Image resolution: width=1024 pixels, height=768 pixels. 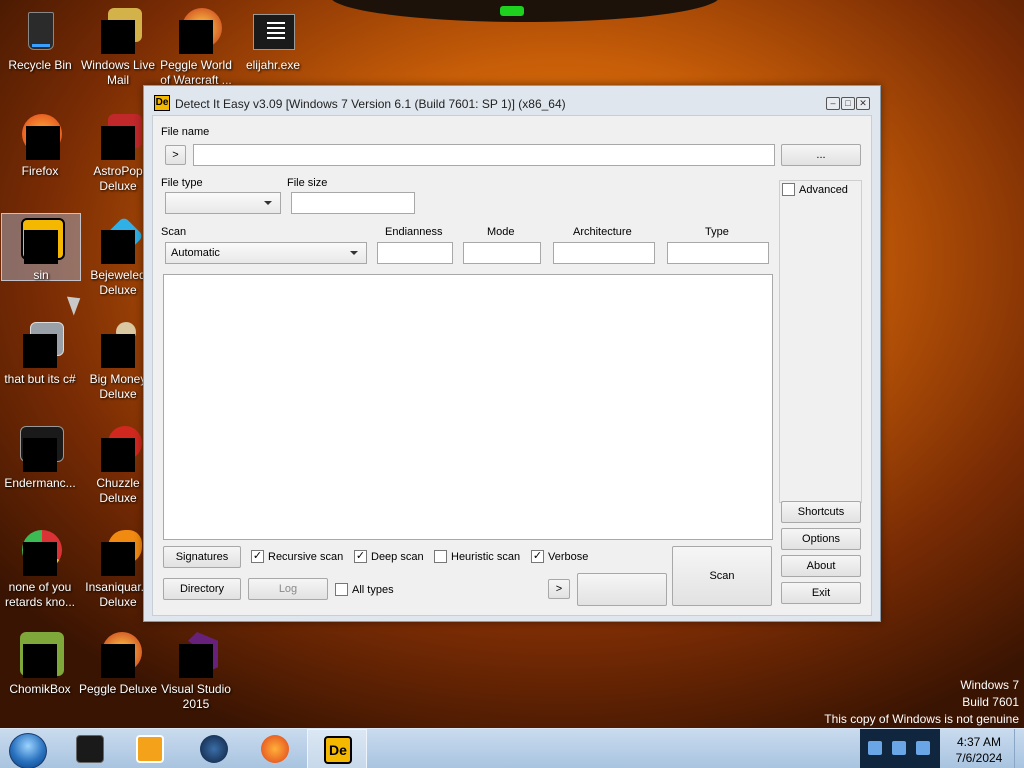 What do you see at coordinates (307, 183) in the screenshot?
I see `file-size-label: File size` at bounding box center [307, 183].